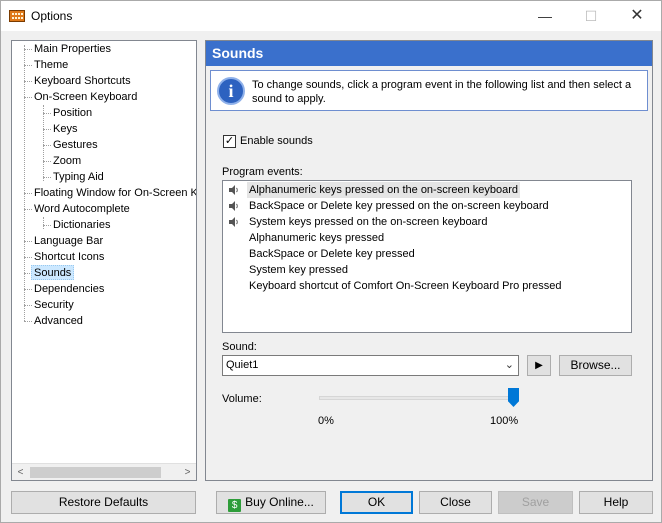  Describe the element at coordinates (72, 113) in the screenshot. I see `tree-item-position: Position` at that location.